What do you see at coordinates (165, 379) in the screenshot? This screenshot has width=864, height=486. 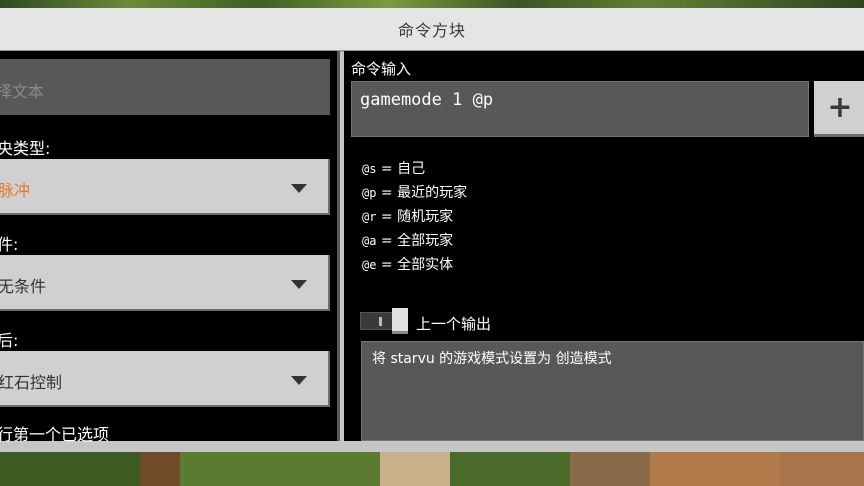 I see `redstone-dropdown: 红石控制` at bounding box center [165, 379].